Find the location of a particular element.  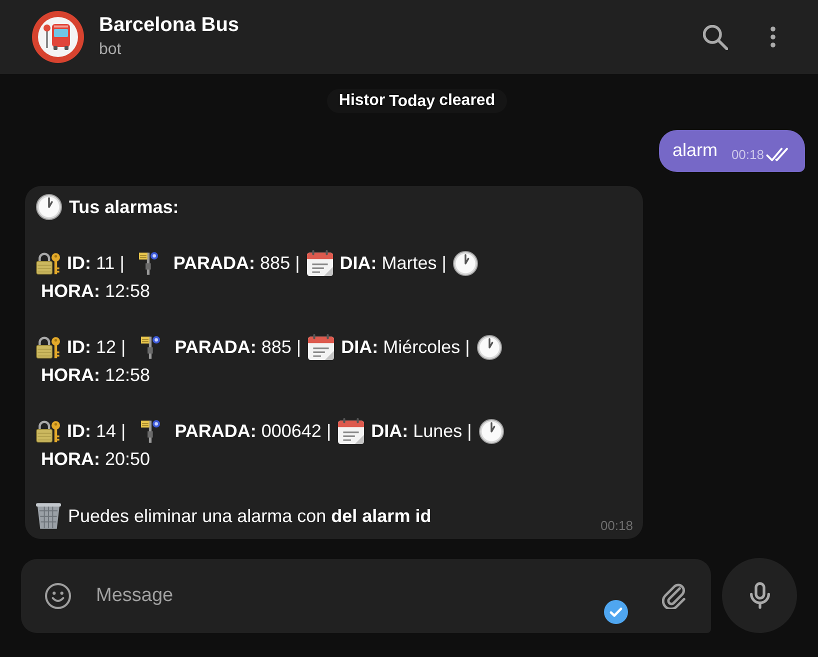

search-icon is located at coordinates (715, 37).